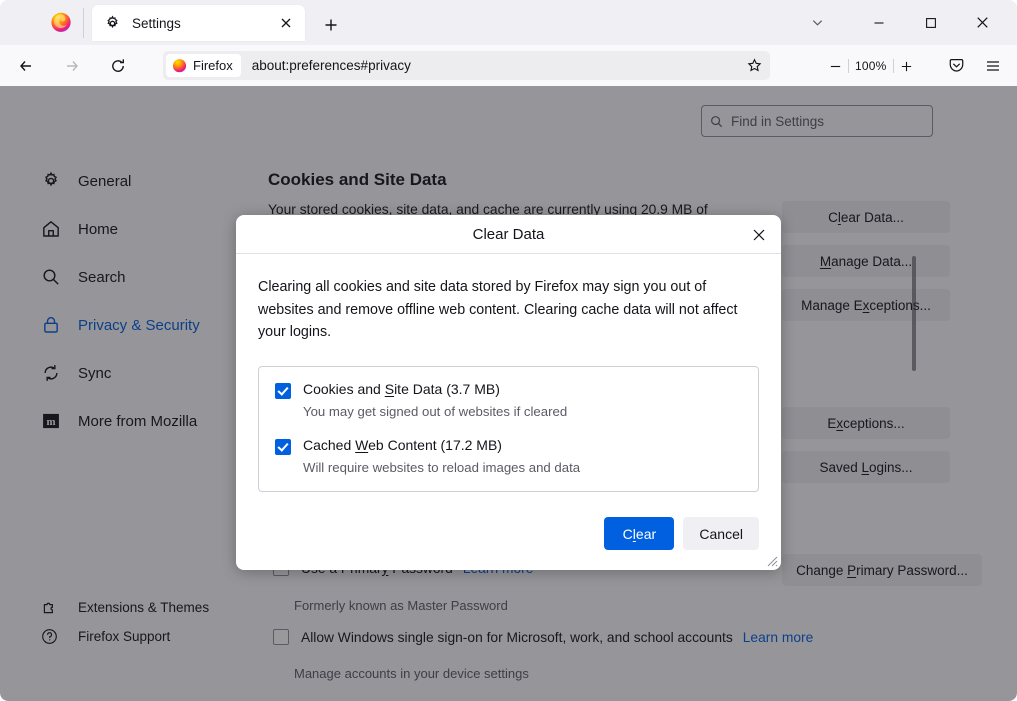 Image resolution: width=1017 pixels, height=701 pixels. Describe the element at coordinates (508, 543) in the screenshot. I see `dialog-footer: Clear Cancel` at that location.